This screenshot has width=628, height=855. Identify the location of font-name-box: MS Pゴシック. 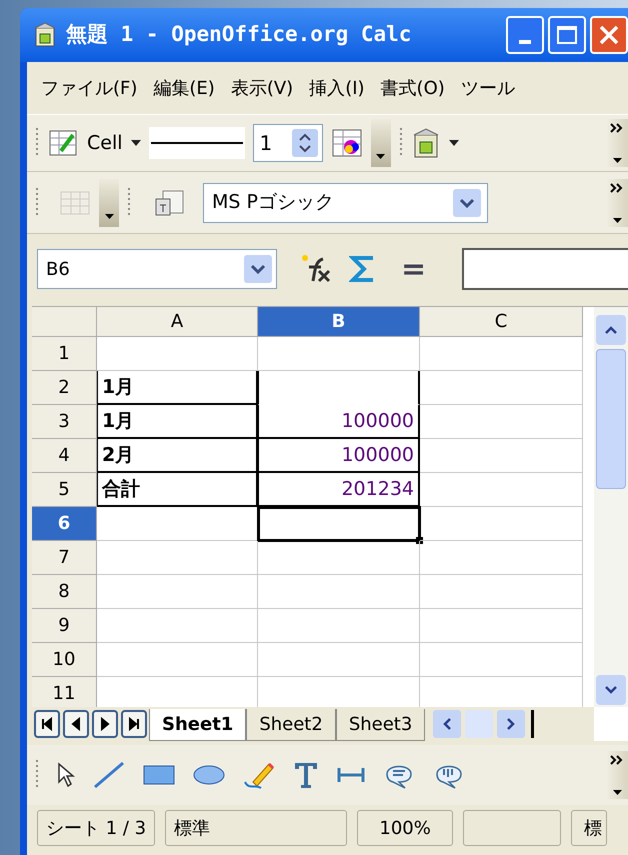
(345, 202).